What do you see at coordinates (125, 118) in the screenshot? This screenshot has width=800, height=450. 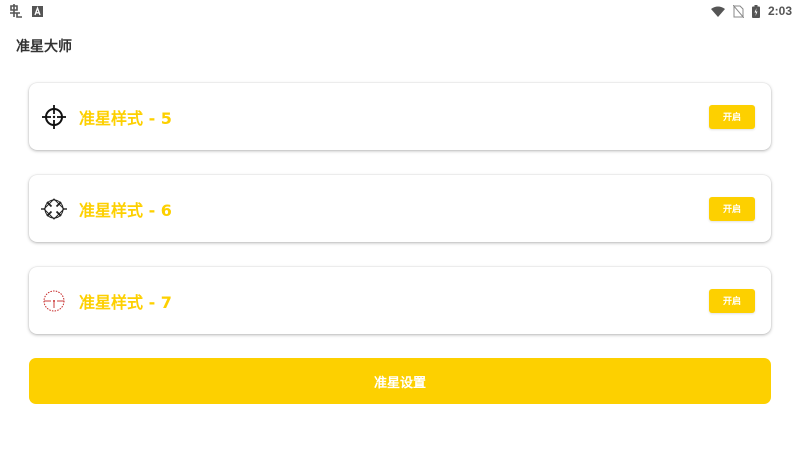 I see `crosshair-label: 准星样式 - 5` at bounding box center [125, 118].